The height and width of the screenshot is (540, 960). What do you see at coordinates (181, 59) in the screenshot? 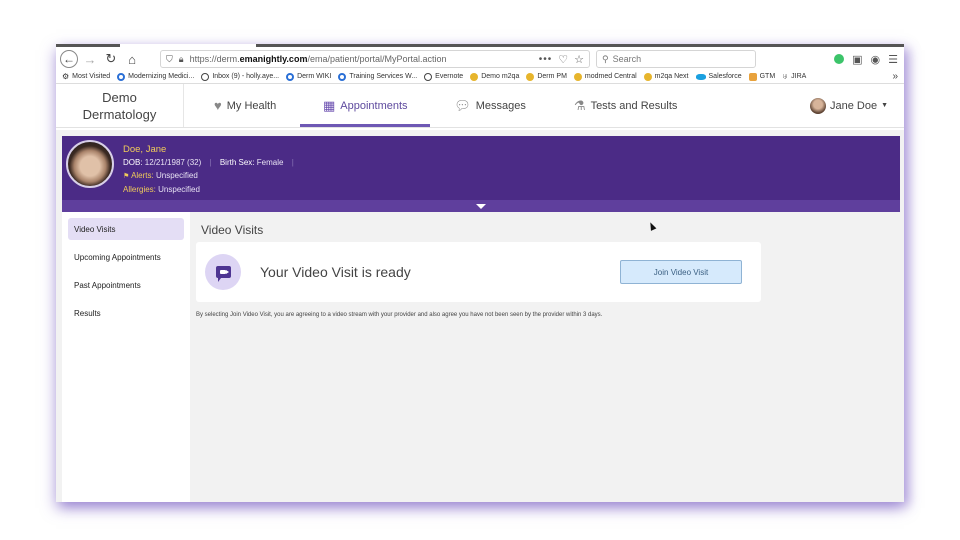
I see `lock-icon: 🔒︎` at bounding box center [181, 59].